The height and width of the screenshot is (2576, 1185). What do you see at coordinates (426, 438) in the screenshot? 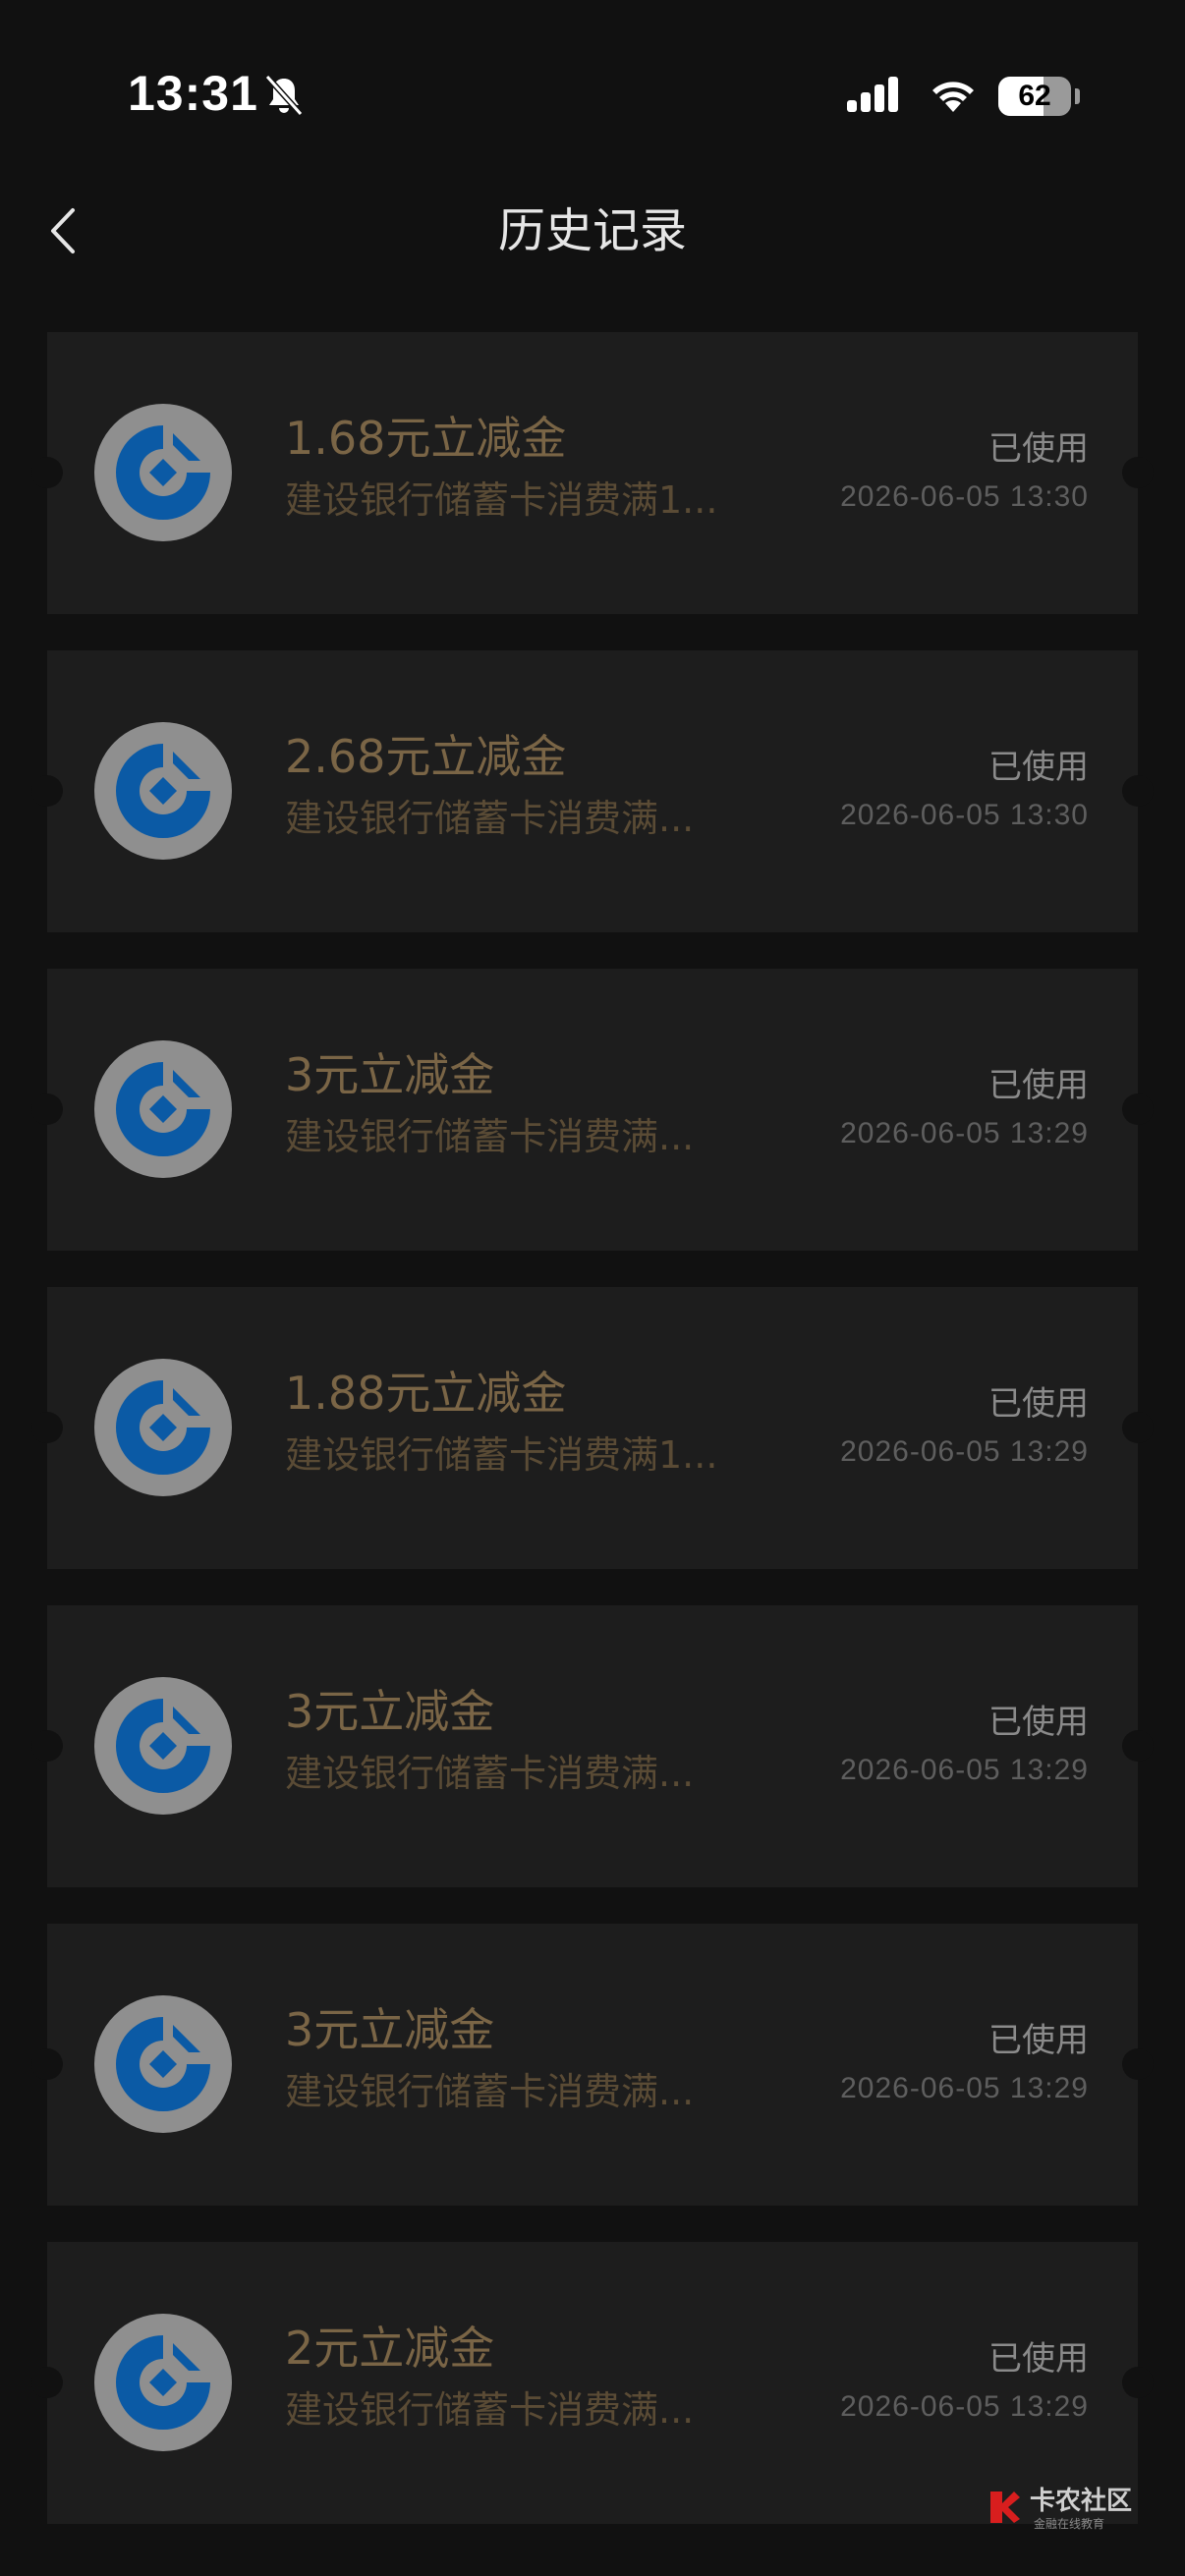
I see `coupon-amount: 1.68元立减金` at bounding box center [426, 438].